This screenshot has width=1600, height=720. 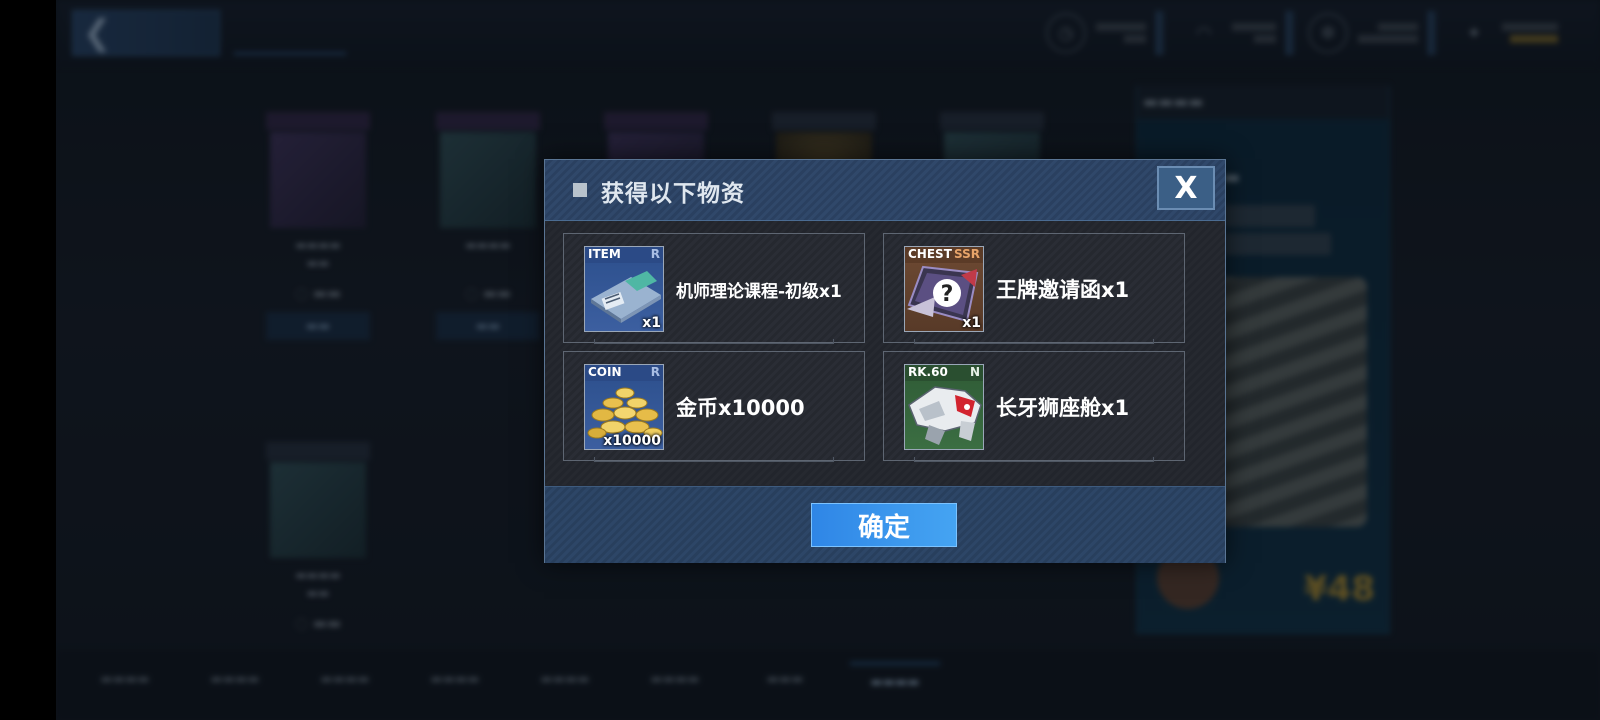 I want to click on reward-thumbnail: COIN R x10000, so click(x=624, y=407).